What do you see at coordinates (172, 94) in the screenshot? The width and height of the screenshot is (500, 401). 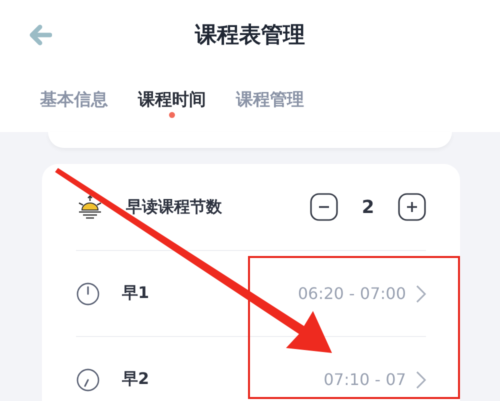 I see `tab: 课程时间` at bounding box center [172, 94].